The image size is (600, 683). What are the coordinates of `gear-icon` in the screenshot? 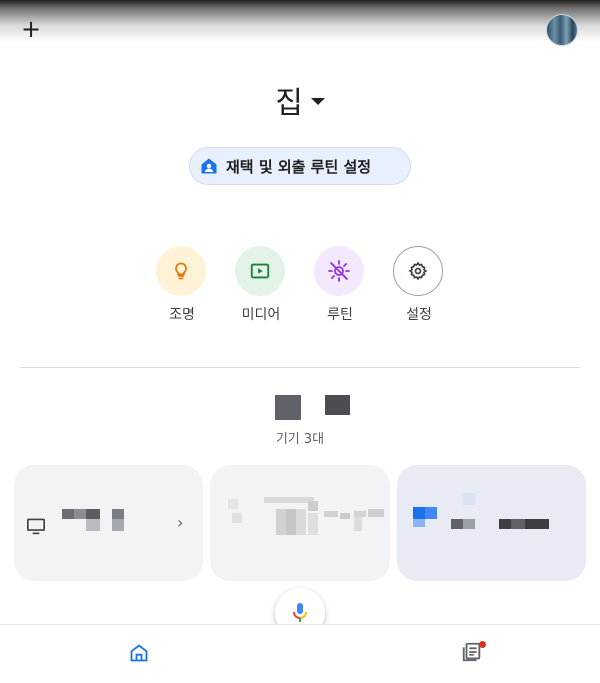 It's located at (418, 271).